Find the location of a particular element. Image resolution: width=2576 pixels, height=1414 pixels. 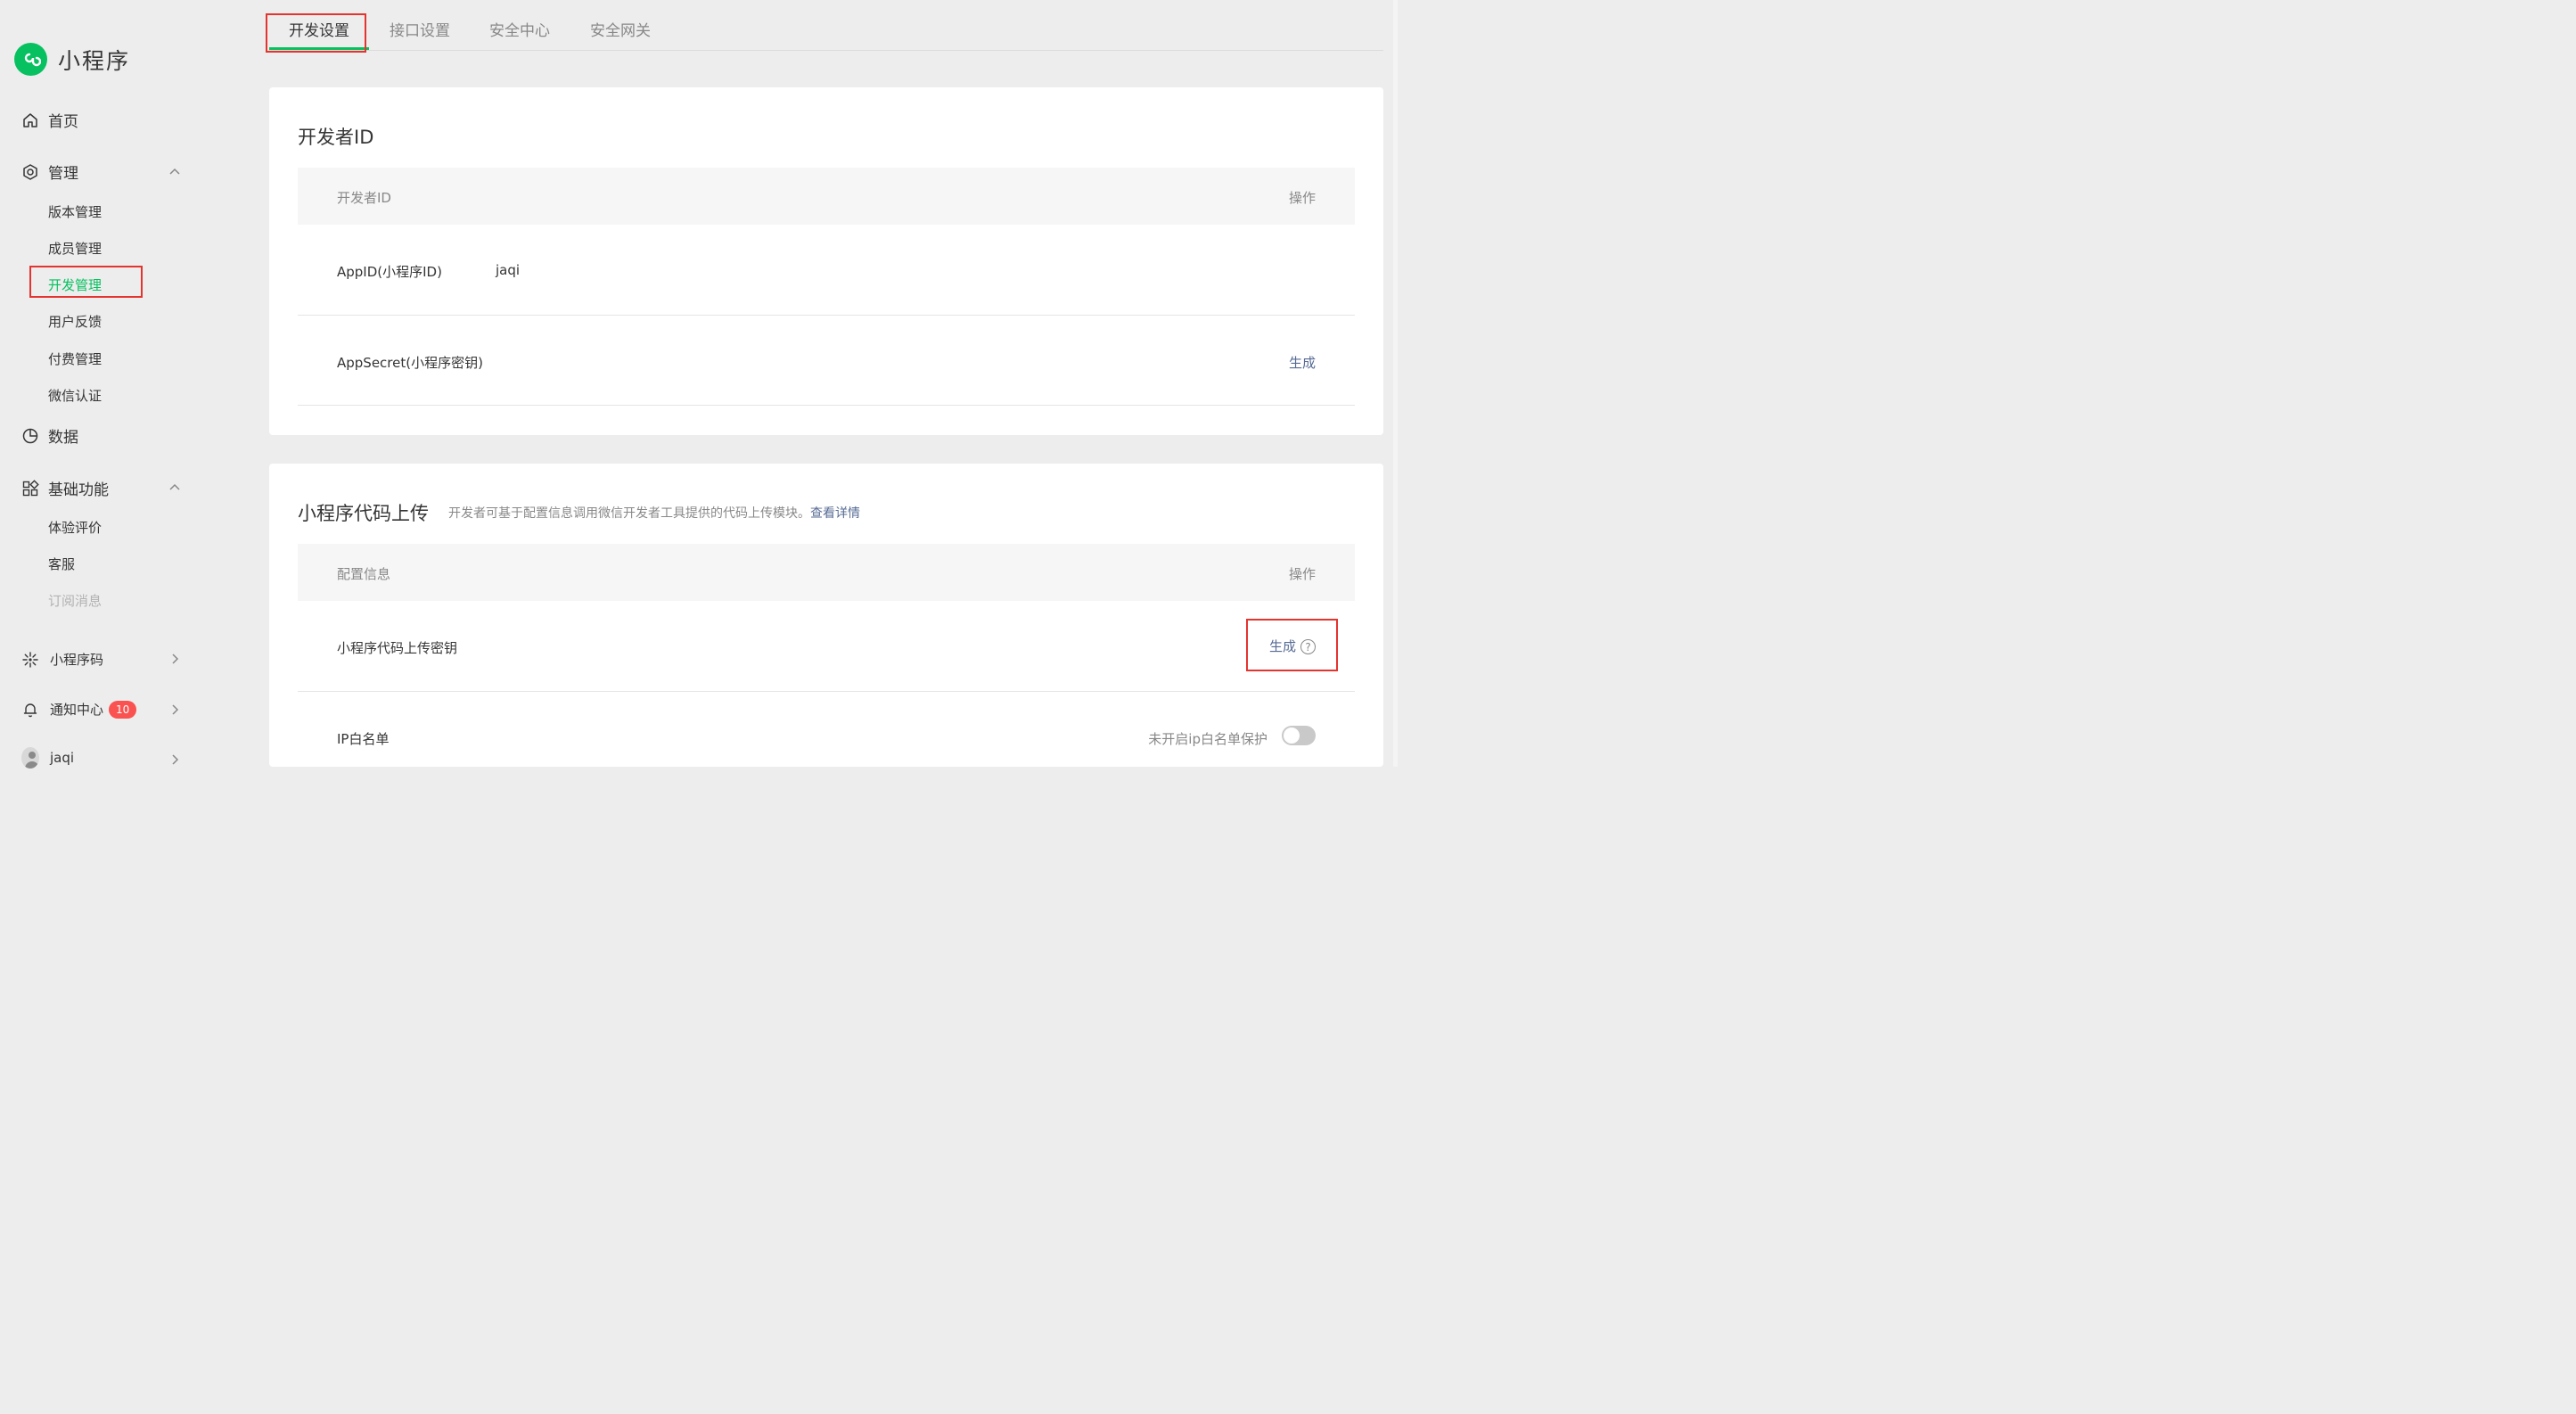

table-header: 开发者ID 操作 is located at coordinates (826, 196).